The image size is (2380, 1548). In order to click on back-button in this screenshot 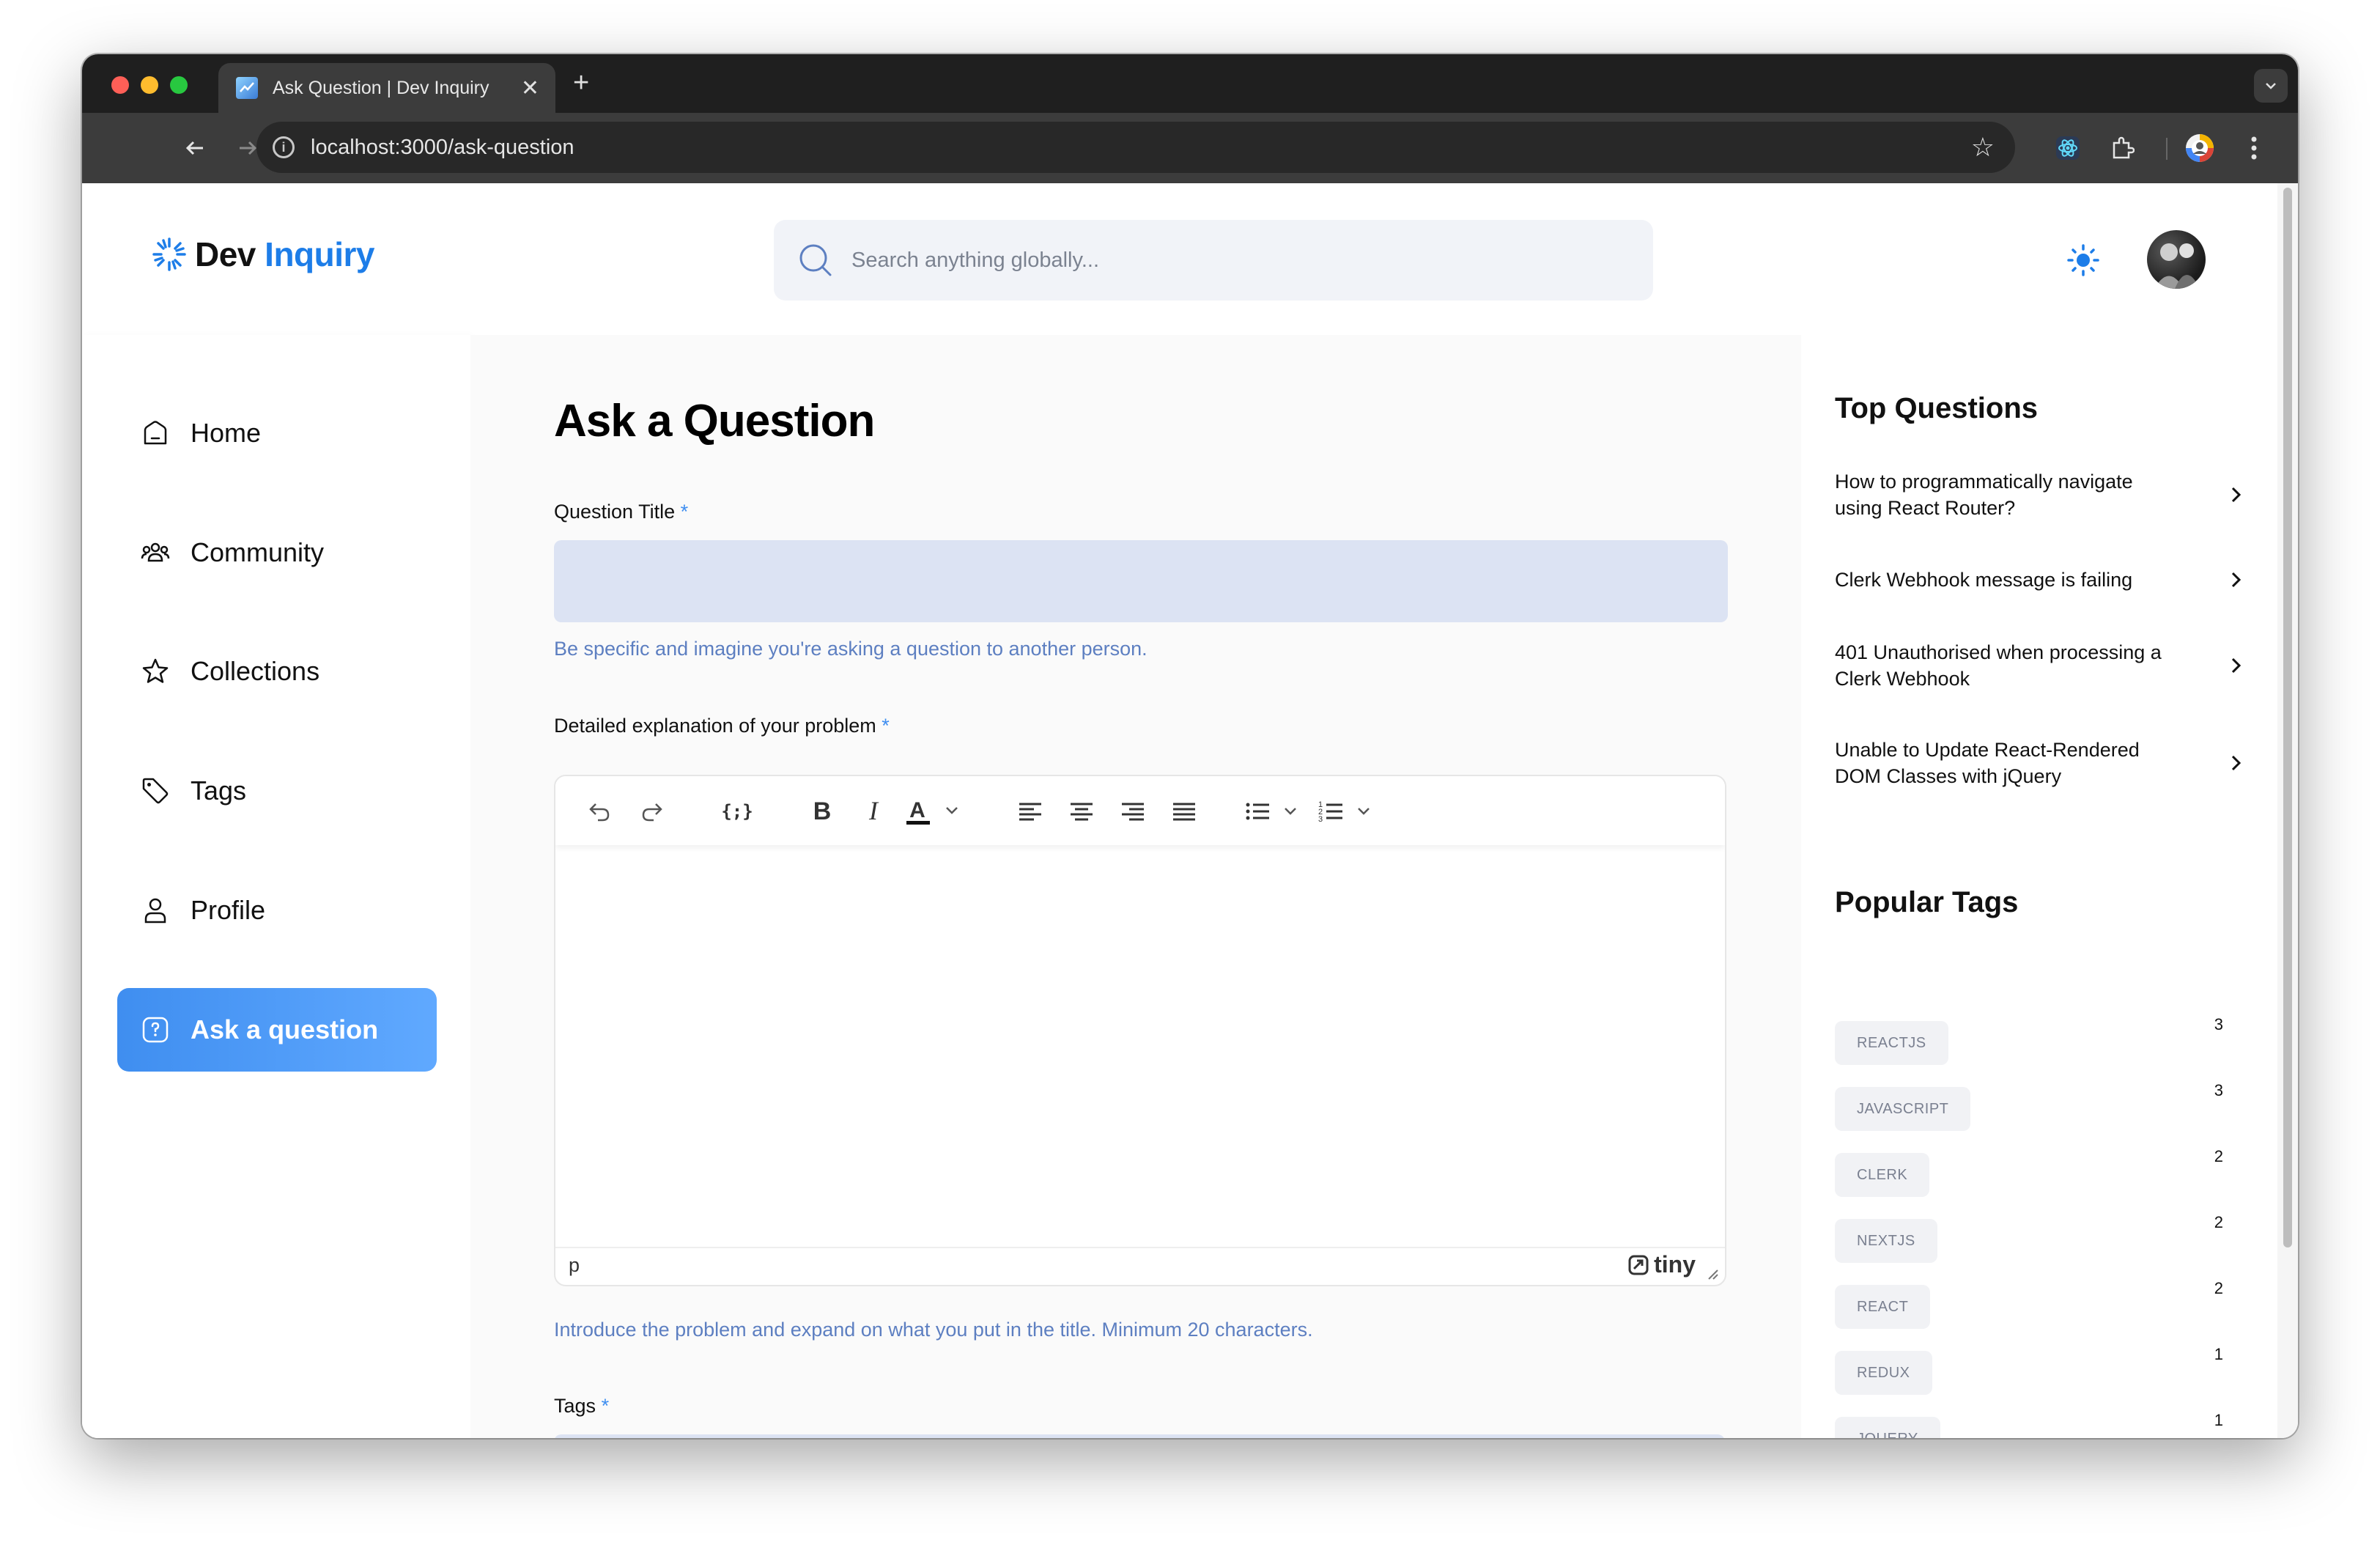, I will do `click(194, 148)`.